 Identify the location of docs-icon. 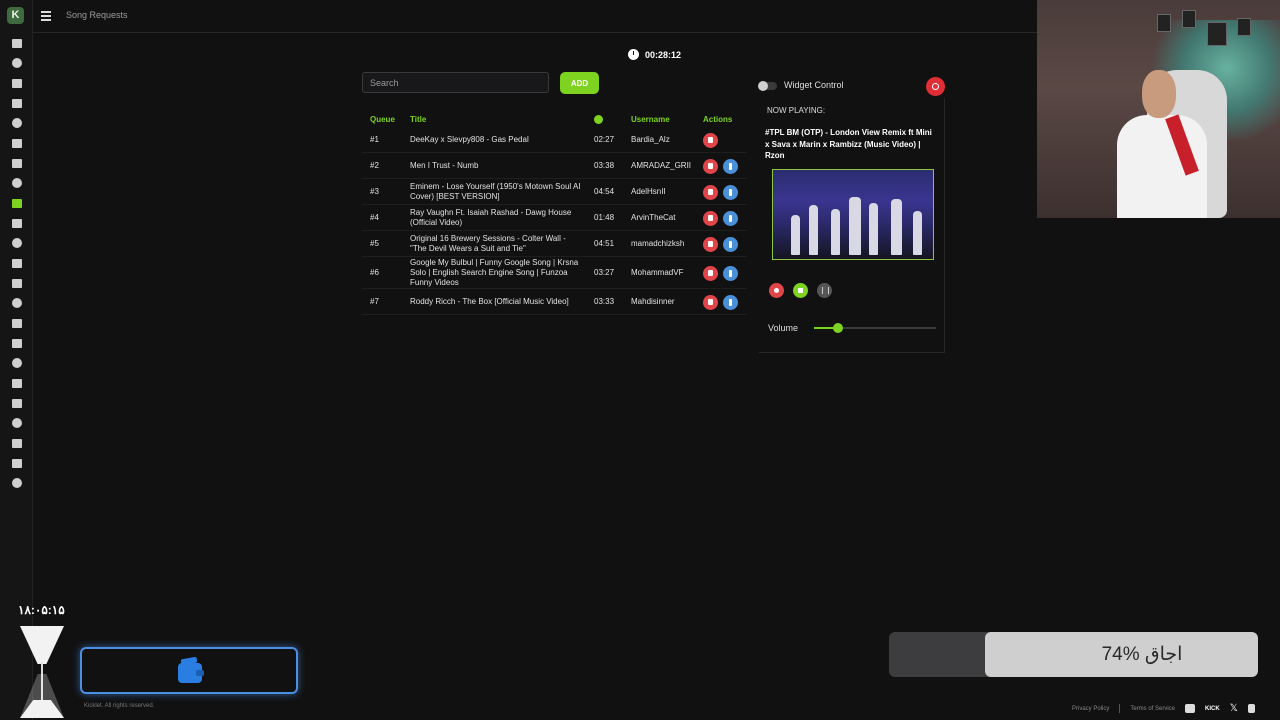
(1251, 708).